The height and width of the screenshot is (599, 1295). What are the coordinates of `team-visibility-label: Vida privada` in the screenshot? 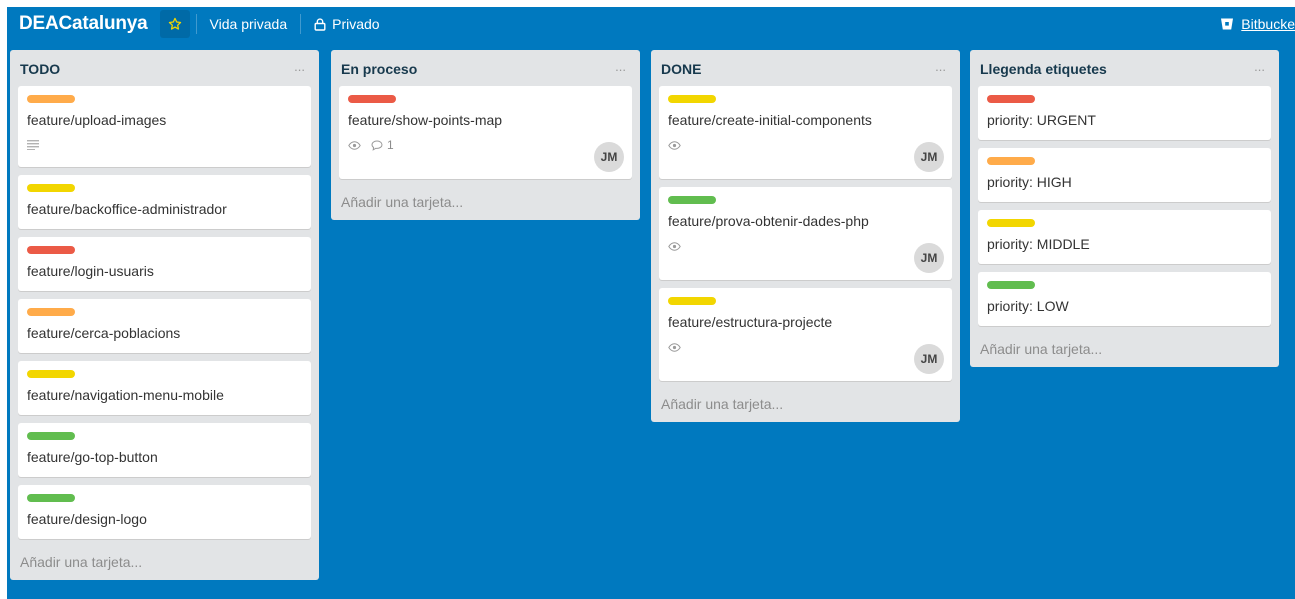 It's located at (248, 24).